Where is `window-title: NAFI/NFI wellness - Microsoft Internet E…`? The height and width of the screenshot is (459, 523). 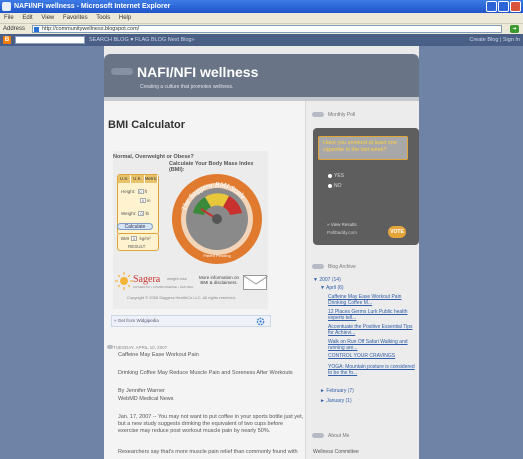 window-title: NAFI/NFI wellness - Microsoft Internet E… is located at coordinates (92, 6).